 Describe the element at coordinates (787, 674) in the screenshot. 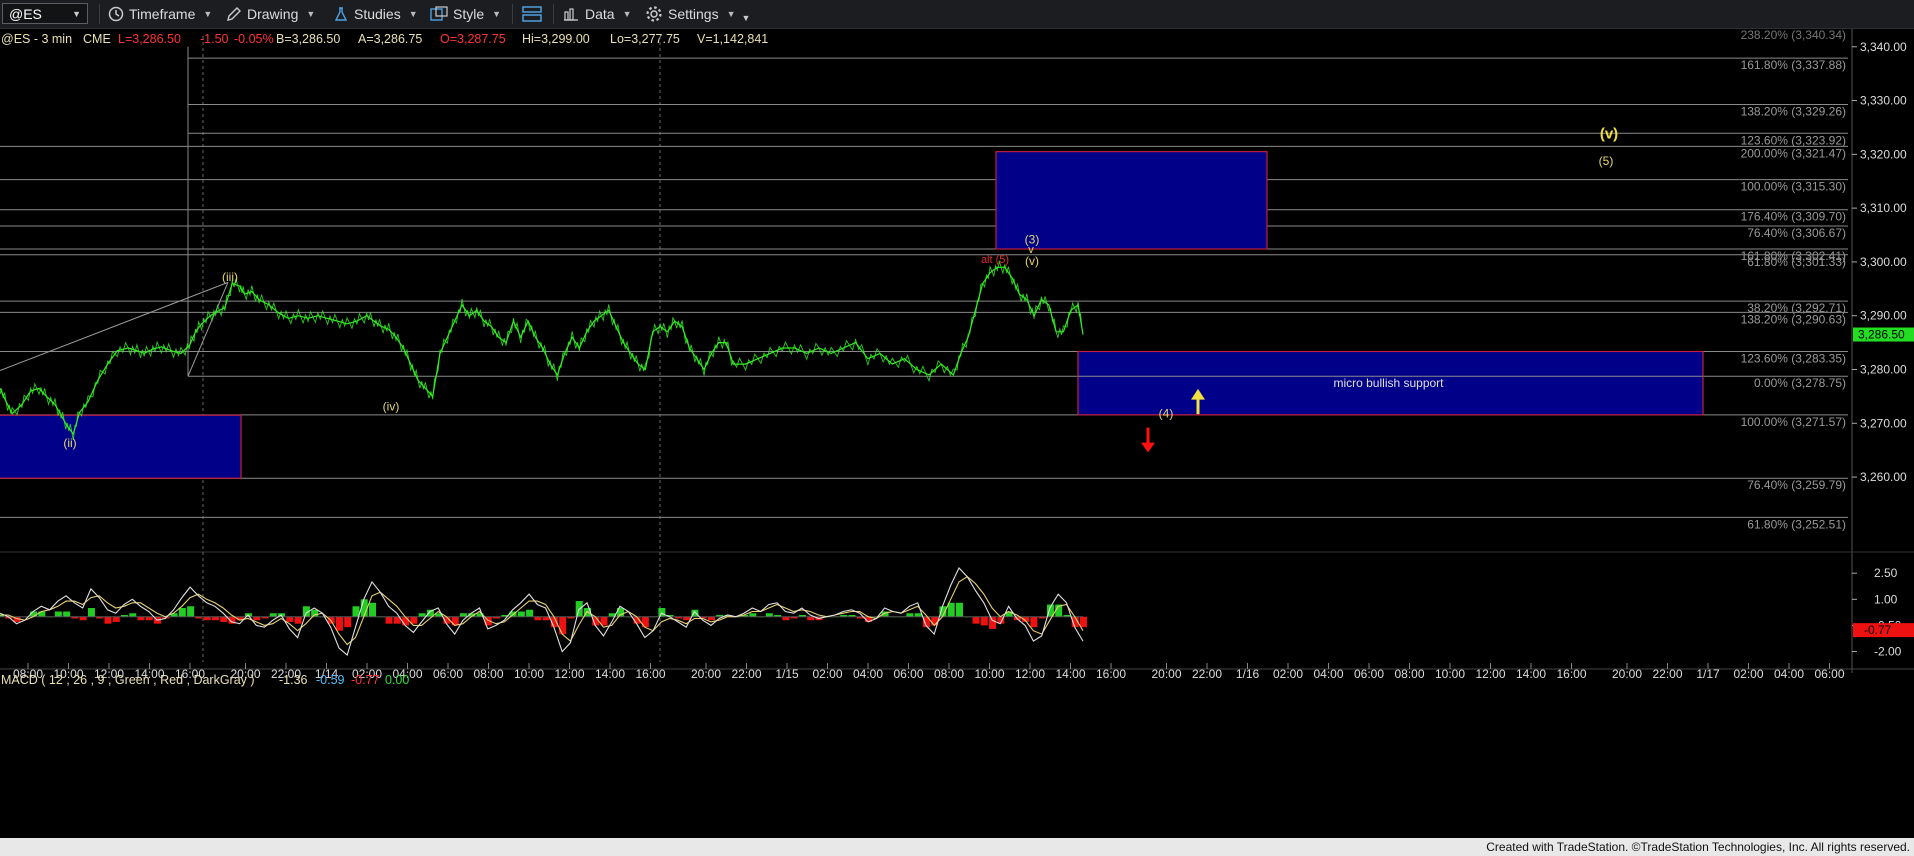

I see `time-axis-label: 1/15` at that location.